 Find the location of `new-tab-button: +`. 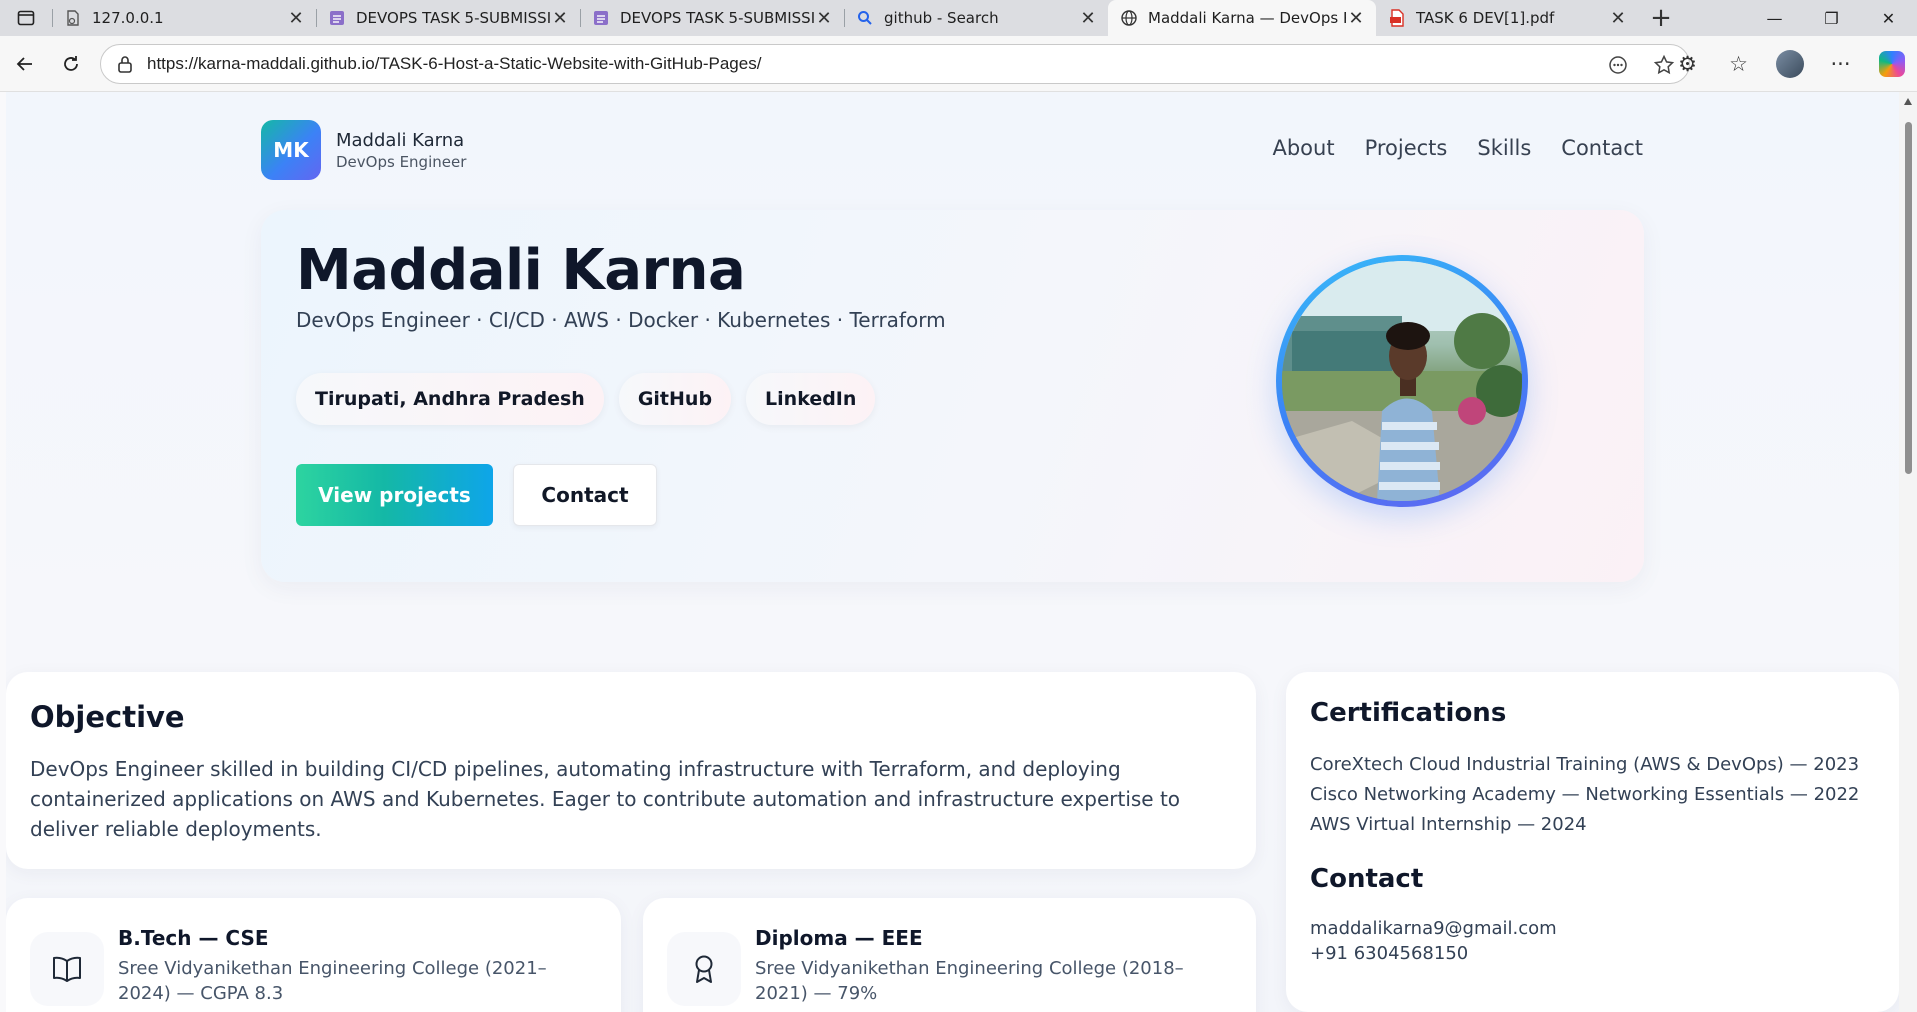

new-tab-button: + is located at coordinates (1661, 18).